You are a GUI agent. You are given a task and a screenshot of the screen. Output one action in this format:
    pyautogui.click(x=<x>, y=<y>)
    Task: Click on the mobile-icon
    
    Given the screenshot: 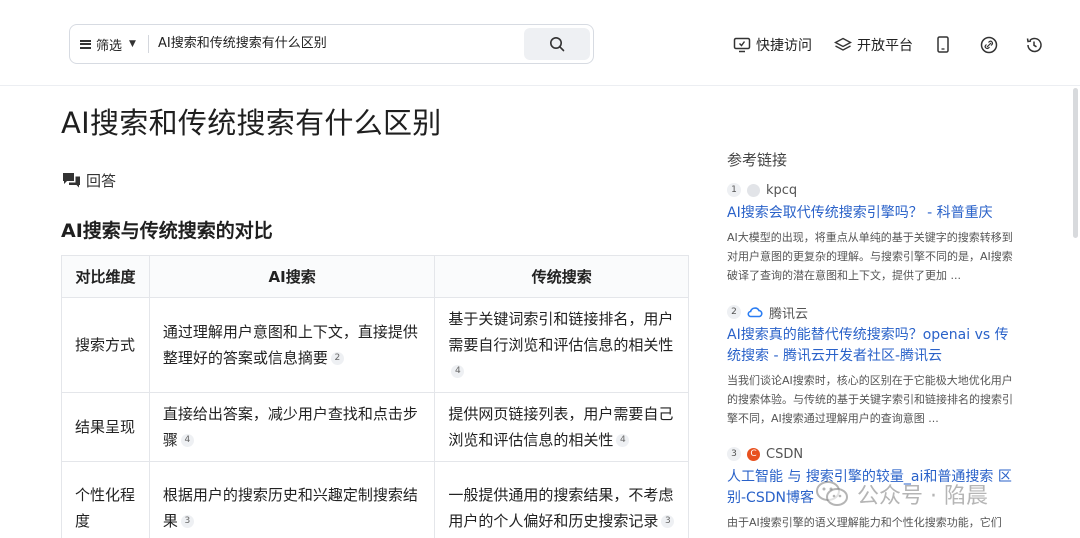 What is the action you would take?
    pyautogui.click(x=943, y=44)
    